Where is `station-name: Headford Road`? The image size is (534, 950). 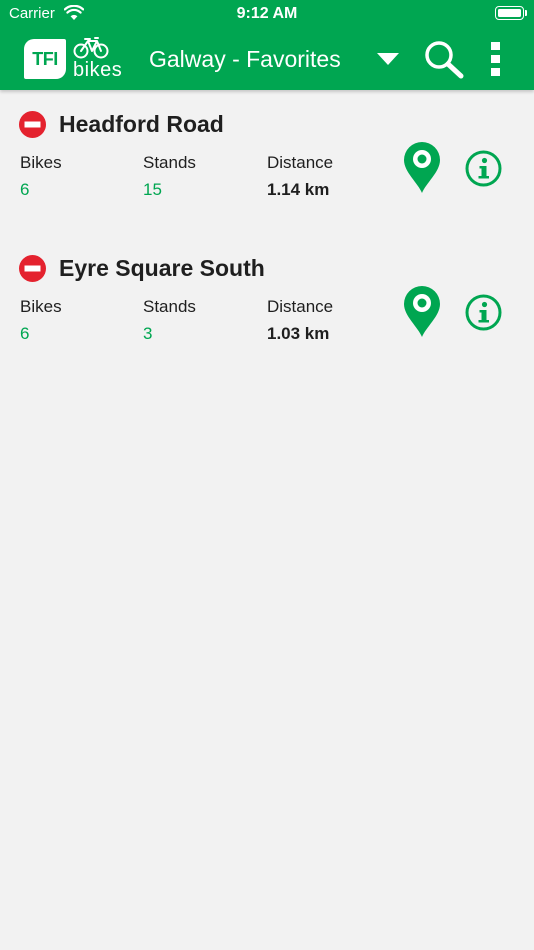 station-name: Headford Road is located at coordinates (141, 124).